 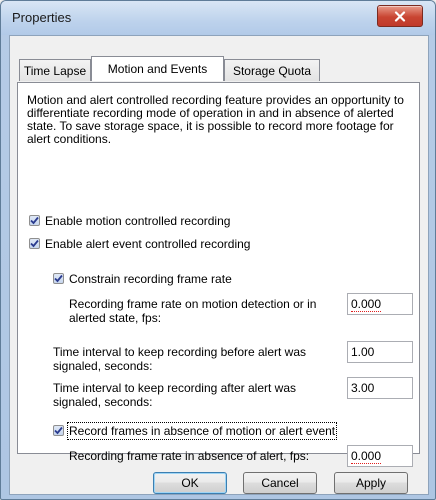 I want to click on tab-motion-and-events: Motion and Events, so click(x=157, y=68).